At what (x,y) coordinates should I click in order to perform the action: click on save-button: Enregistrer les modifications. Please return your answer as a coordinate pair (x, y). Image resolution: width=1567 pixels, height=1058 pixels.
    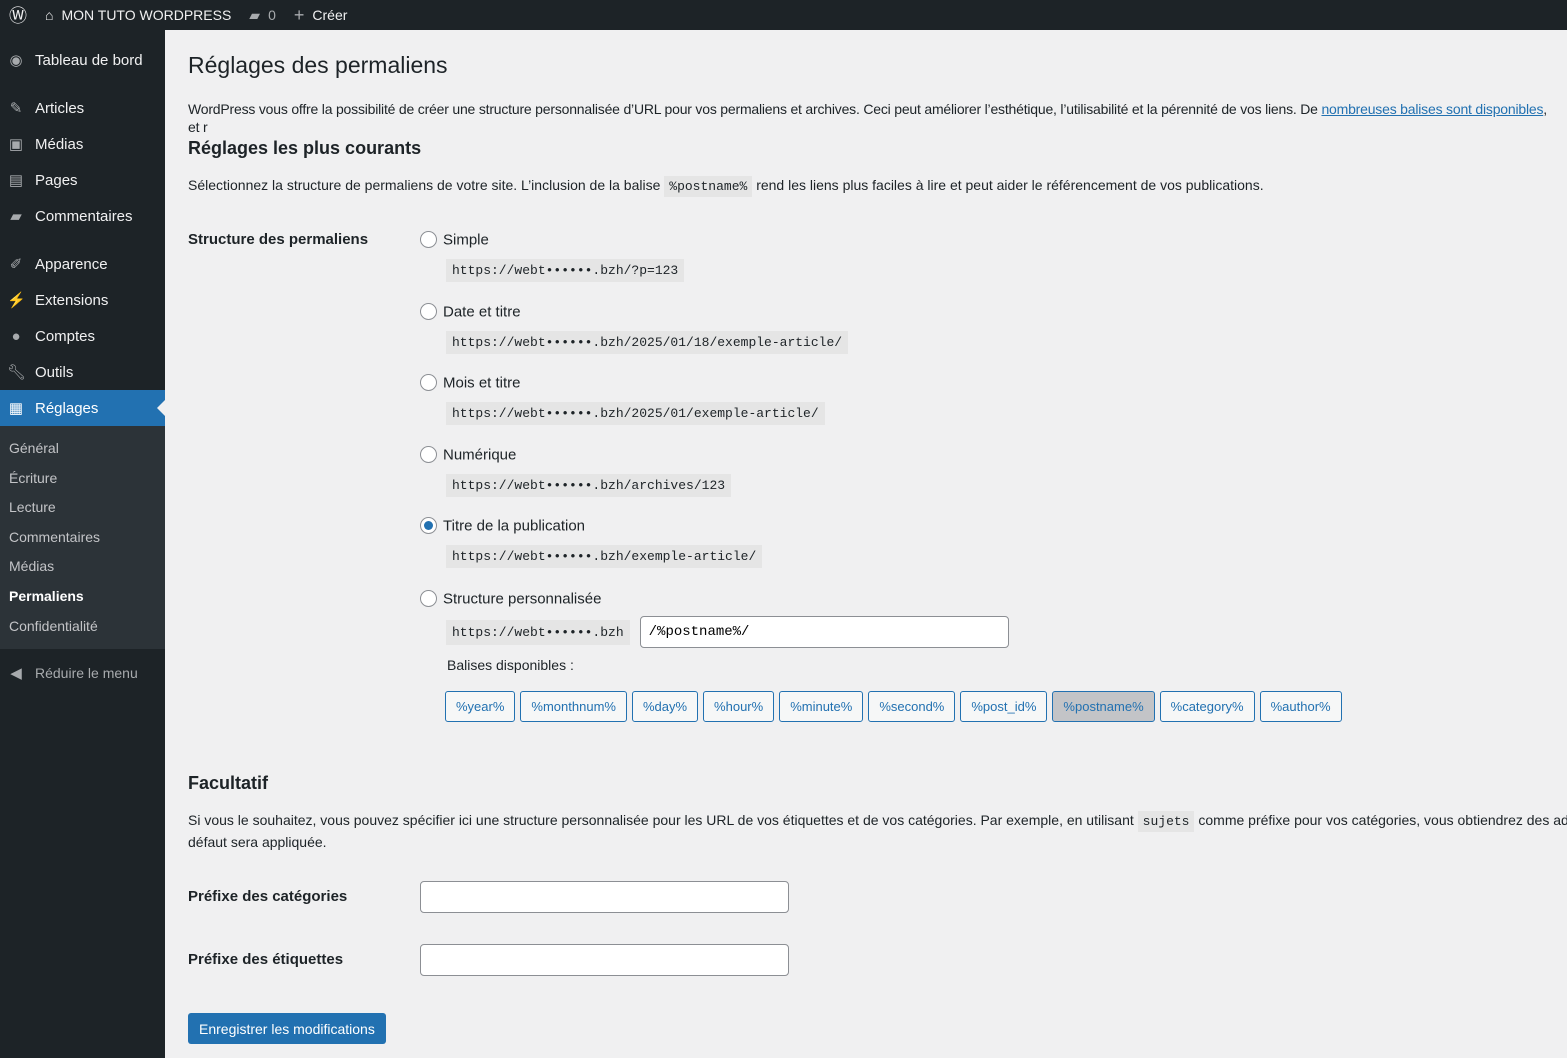
    Looking at the image, I should click on (287, 1028).